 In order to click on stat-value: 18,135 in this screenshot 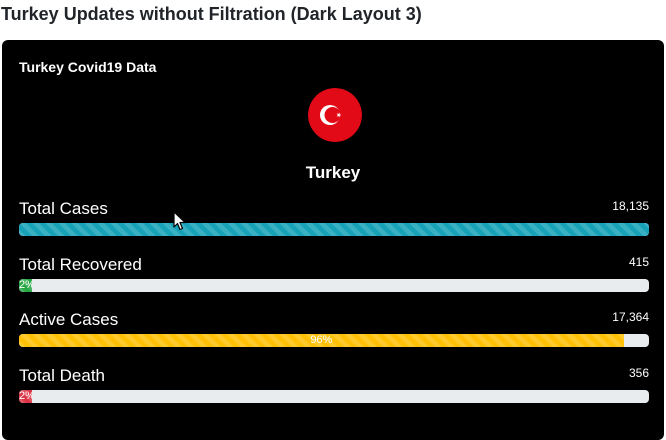, I will do `click(630, 206)`.